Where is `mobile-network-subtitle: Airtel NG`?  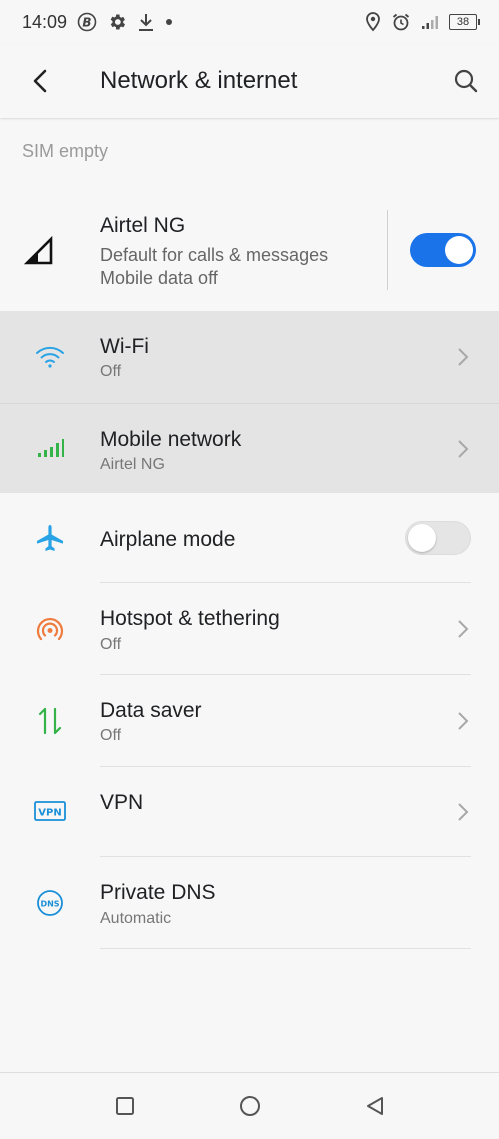
mobile-network-subtitle: Airtel NG is located at coordinates (132, 464).